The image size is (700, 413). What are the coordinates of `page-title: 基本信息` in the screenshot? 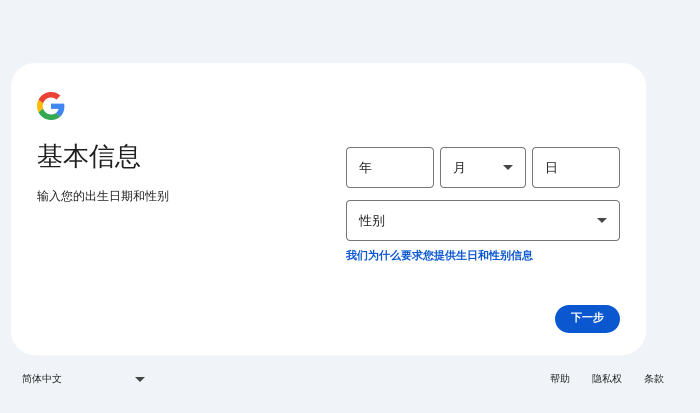 It's located at (89, 156).